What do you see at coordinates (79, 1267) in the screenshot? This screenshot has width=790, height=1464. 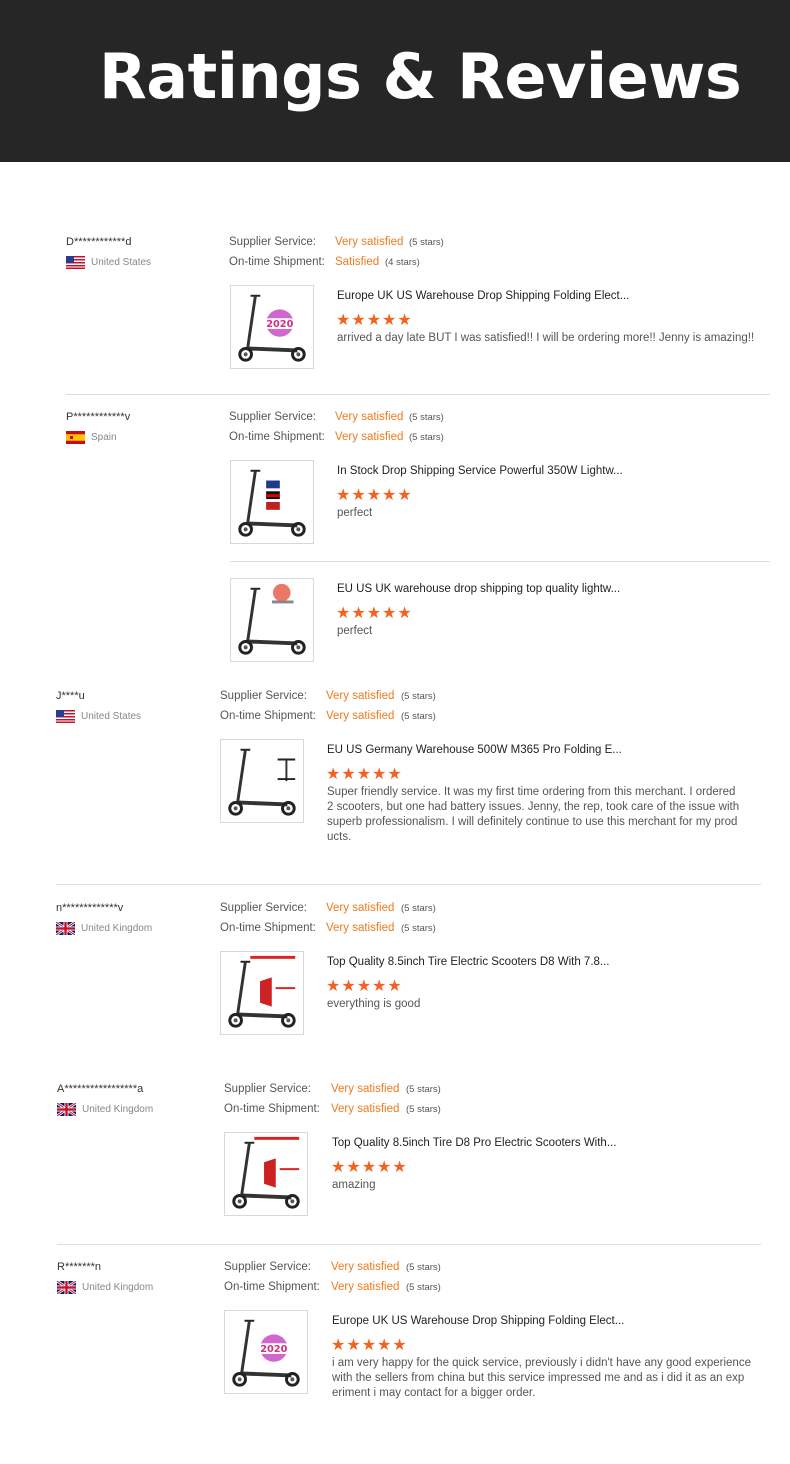 I see `reviewer-name: R*******n` at bounding box center [79, 1267].